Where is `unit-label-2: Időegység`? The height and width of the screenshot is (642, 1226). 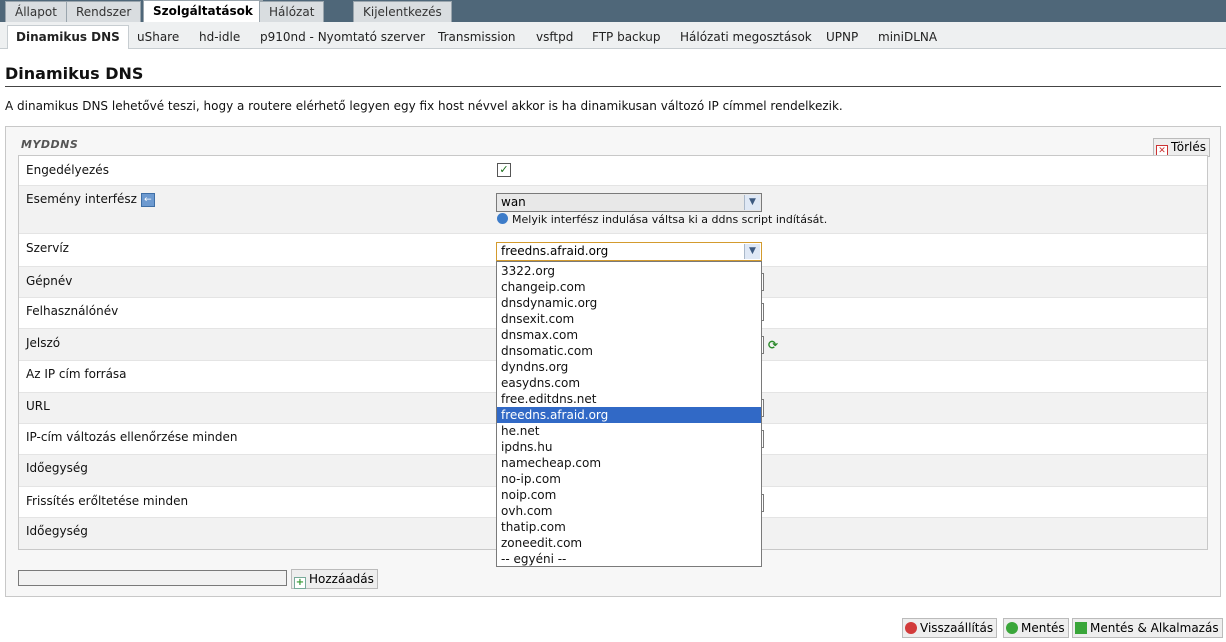 unit-label-2: Időegység is located at coordinates (57, 531).